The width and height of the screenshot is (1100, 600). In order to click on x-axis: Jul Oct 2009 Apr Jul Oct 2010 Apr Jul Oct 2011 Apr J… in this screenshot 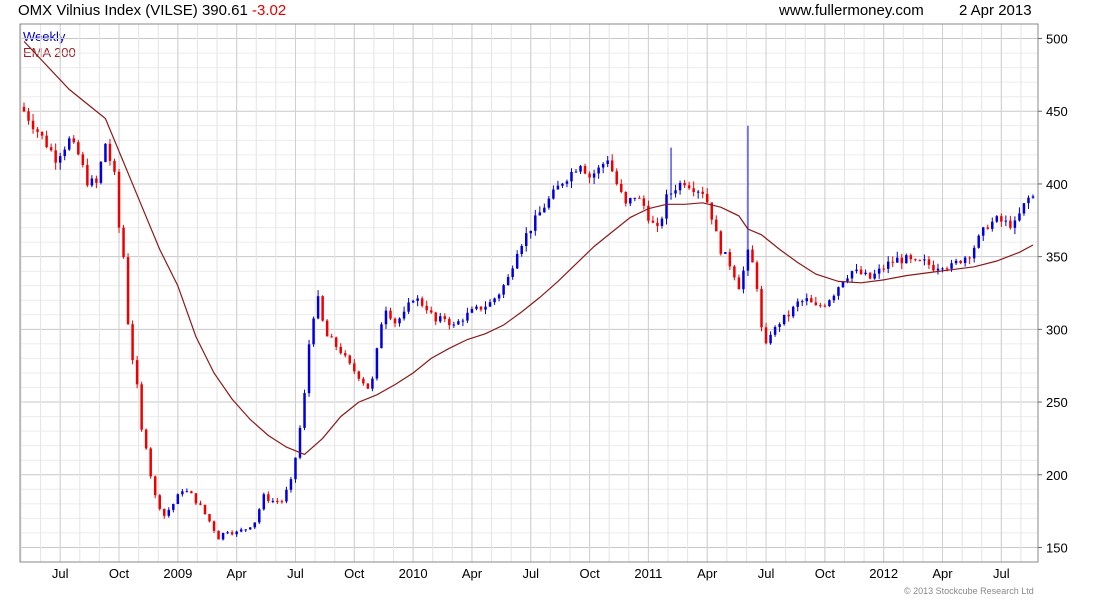, I will do `click(531, 573)`.